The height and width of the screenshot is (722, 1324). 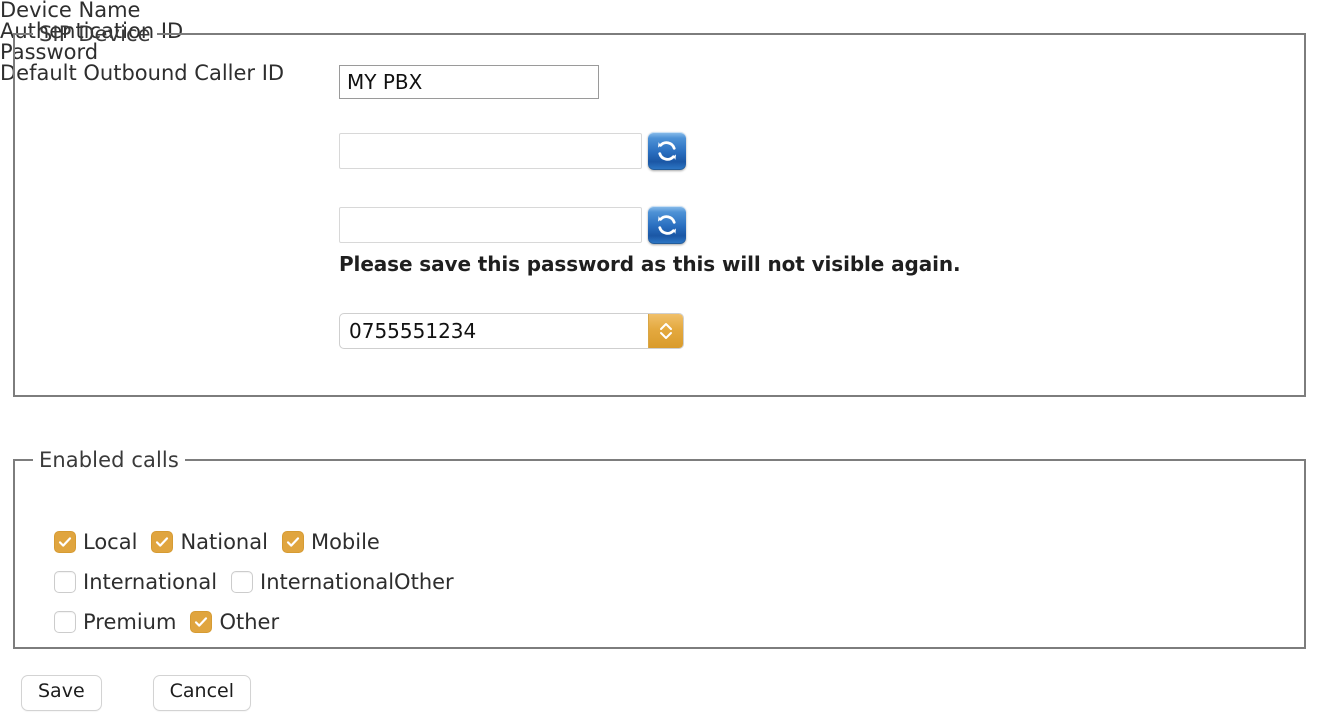 I want to click on checkbox-internationalother-box, so click(x=242, y=582).